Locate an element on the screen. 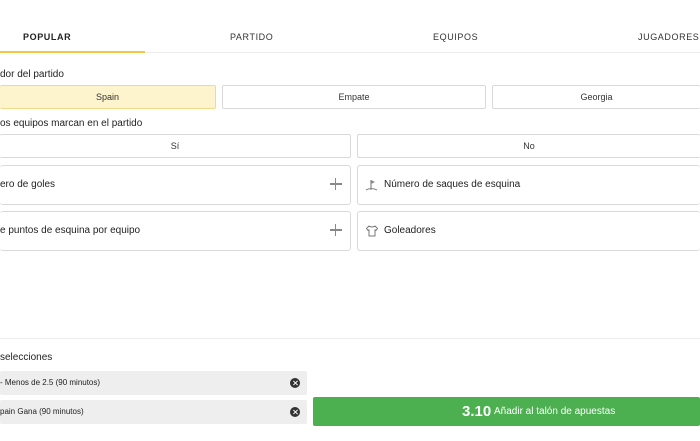  betslip-title: selecciones is located at coordinates (26, 357).